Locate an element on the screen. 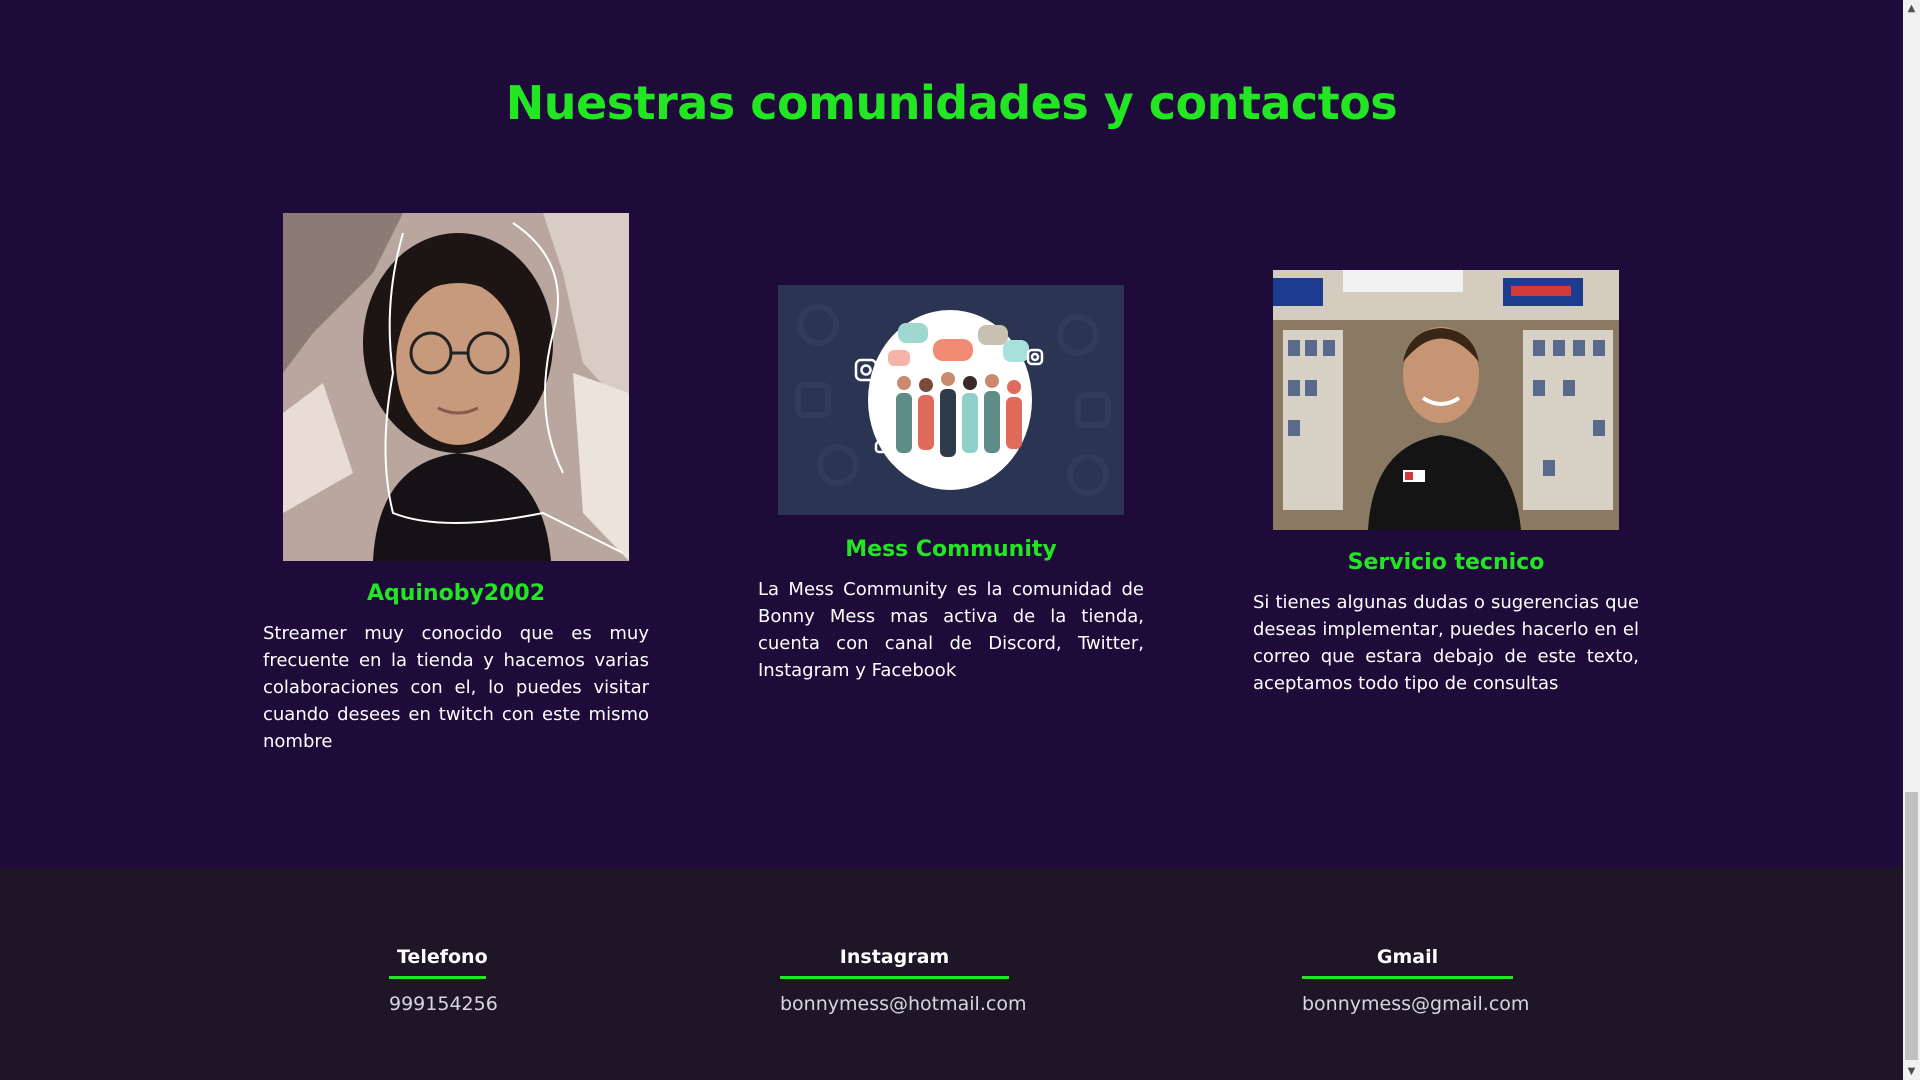 The width and height of the screenshot is (1920, 1080). scroll-down-icon: ▼ is located at coordinates (1911, 1071).